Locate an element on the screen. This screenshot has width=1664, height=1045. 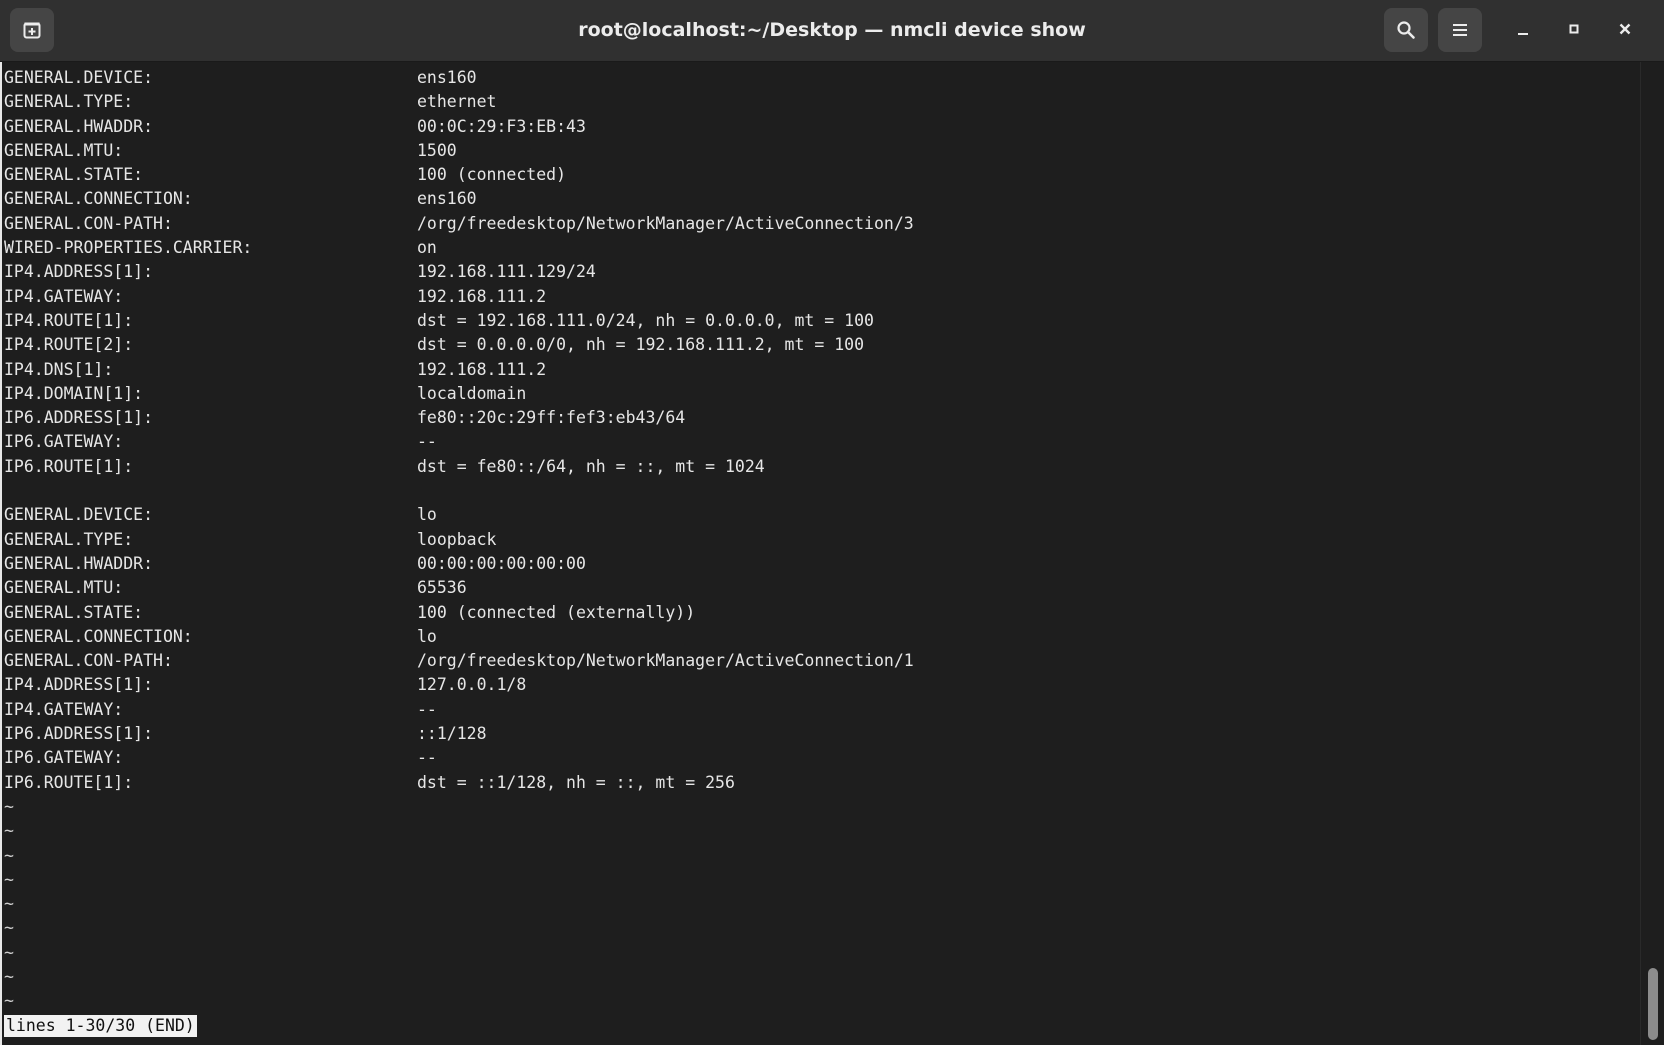
field-key: IP6.ROUTE[1]: is located at coordinates (69, 466).